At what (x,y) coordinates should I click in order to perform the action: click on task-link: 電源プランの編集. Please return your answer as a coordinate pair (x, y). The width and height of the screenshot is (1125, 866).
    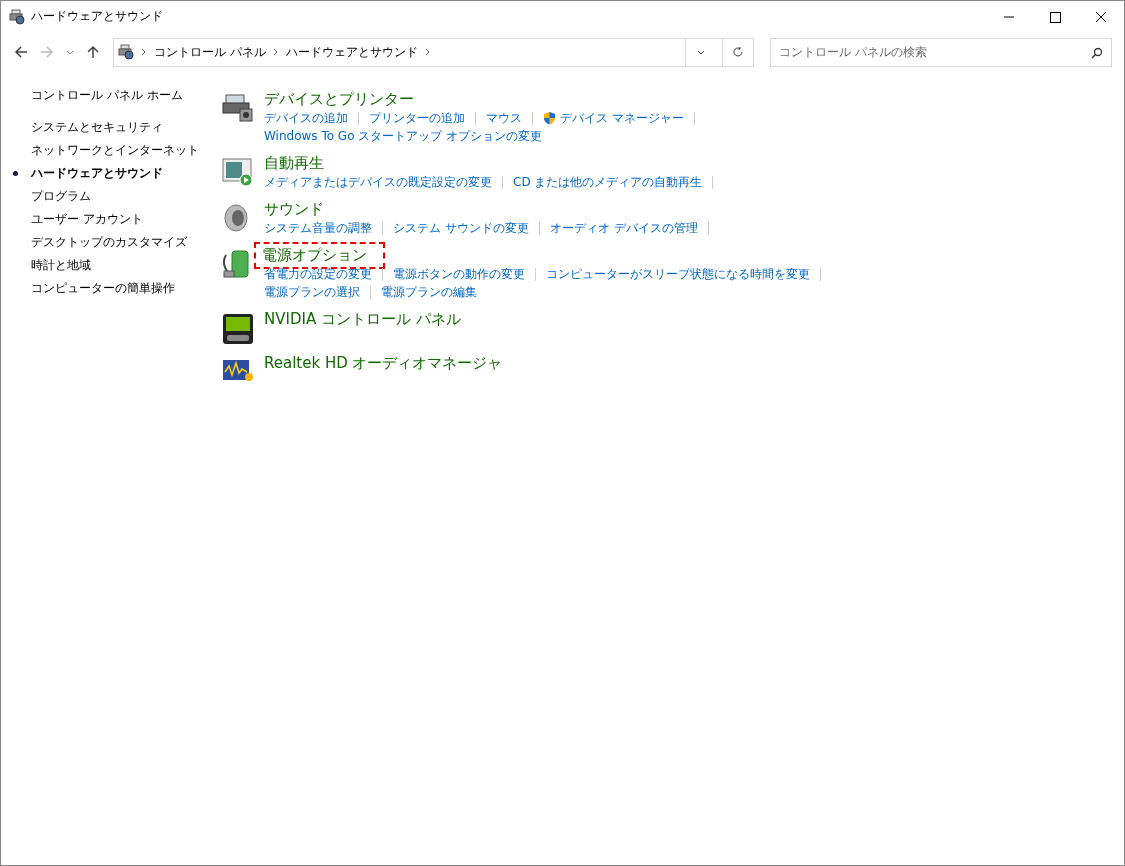
    Looking at the image, I should click on (429, 292).